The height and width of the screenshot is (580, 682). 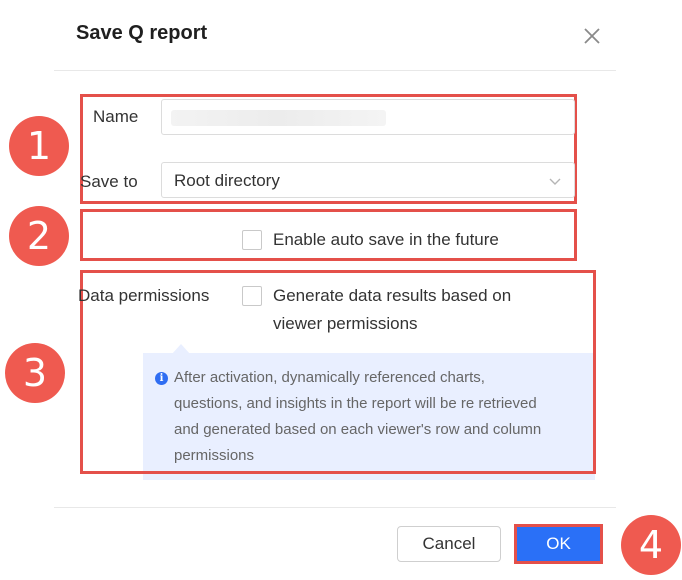 I want to click on generate-results-checkbox, so click(x=252, y=296).